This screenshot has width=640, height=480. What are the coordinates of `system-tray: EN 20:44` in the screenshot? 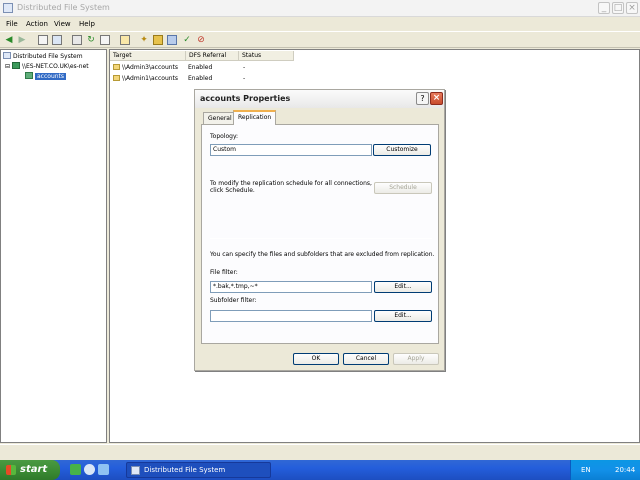 It's located at (605, 470).